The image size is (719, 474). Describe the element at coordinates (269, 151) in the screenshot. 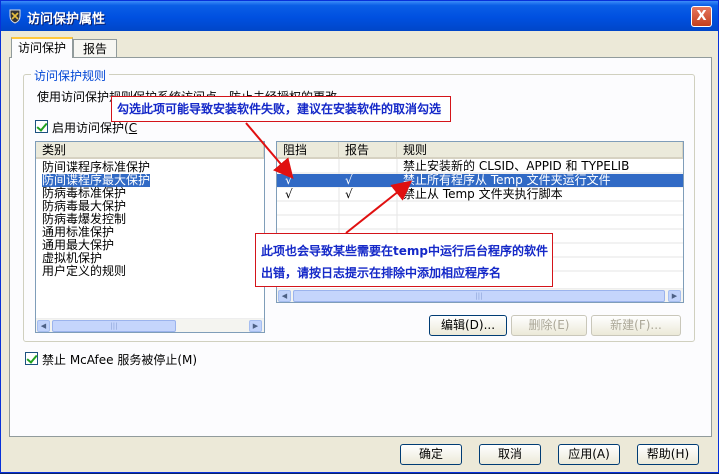

I see `arrow-to-block-column` at that location.